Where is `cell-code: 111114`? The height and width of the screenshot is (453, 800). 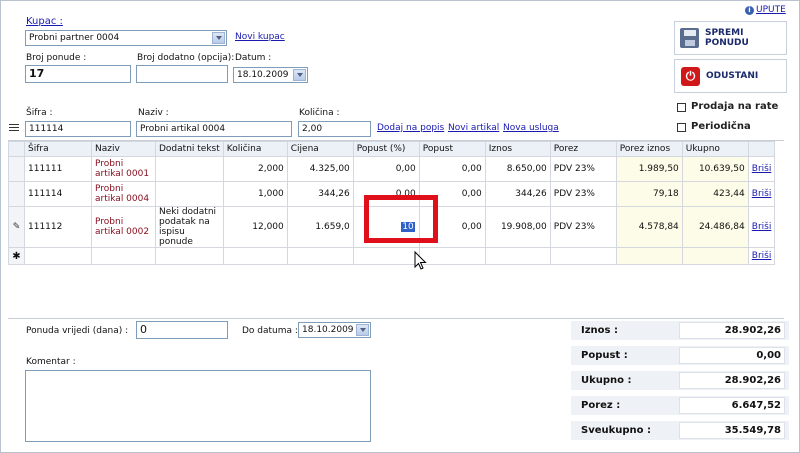
cell-code: 111114 is located at coordinates (58, 194).